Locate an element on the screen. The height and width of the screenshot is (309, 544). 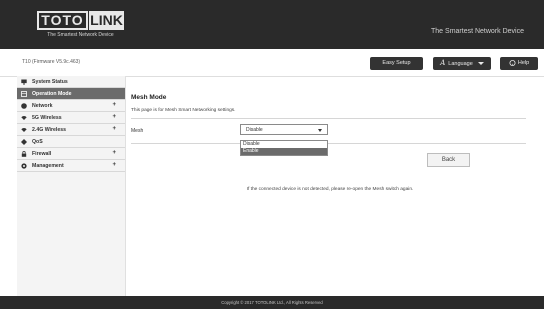
page-title: Mesh Mode is located at coordinates (149, 97).